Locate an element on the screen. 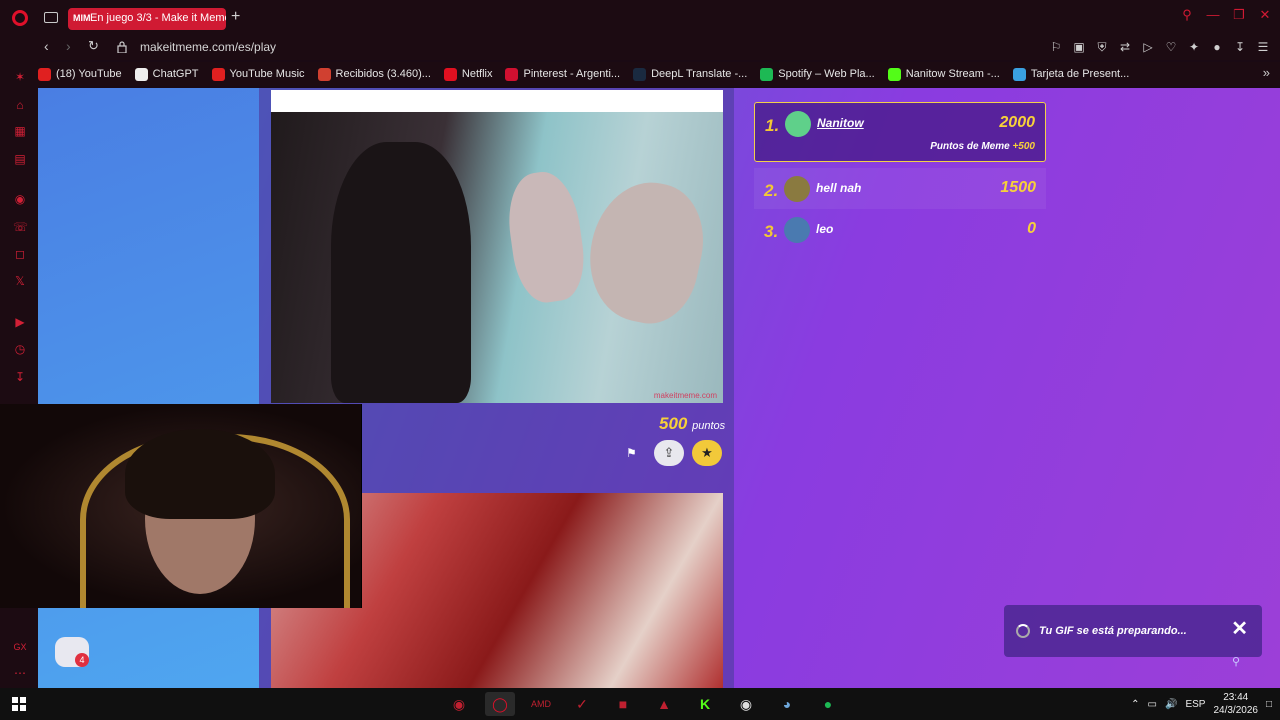 The height and width of the screenshot is (720, 1280). kick-icon: K is located at coordinates (705, 704).